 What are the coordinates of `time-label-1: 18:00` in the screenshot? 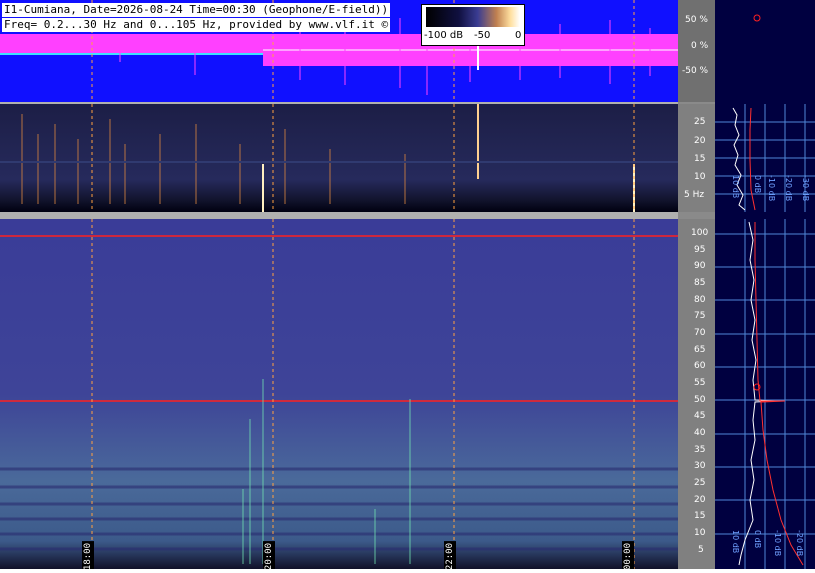 It's located at (88, 555).